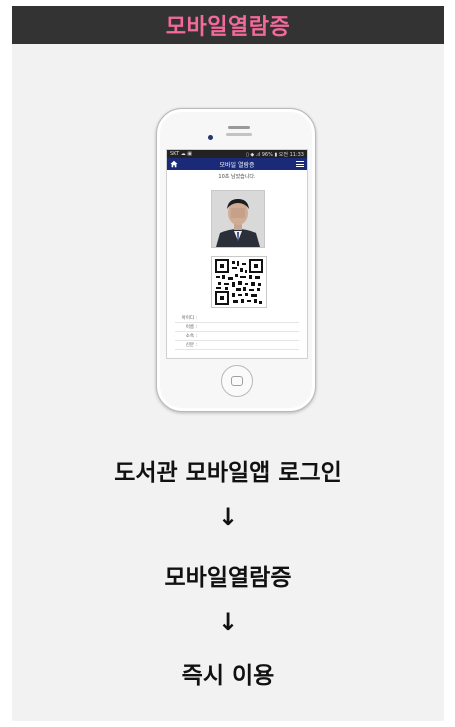 The height and width of the screenshot is (727, 455). I want to click on field-row: 소속 :, so click(237, 336).